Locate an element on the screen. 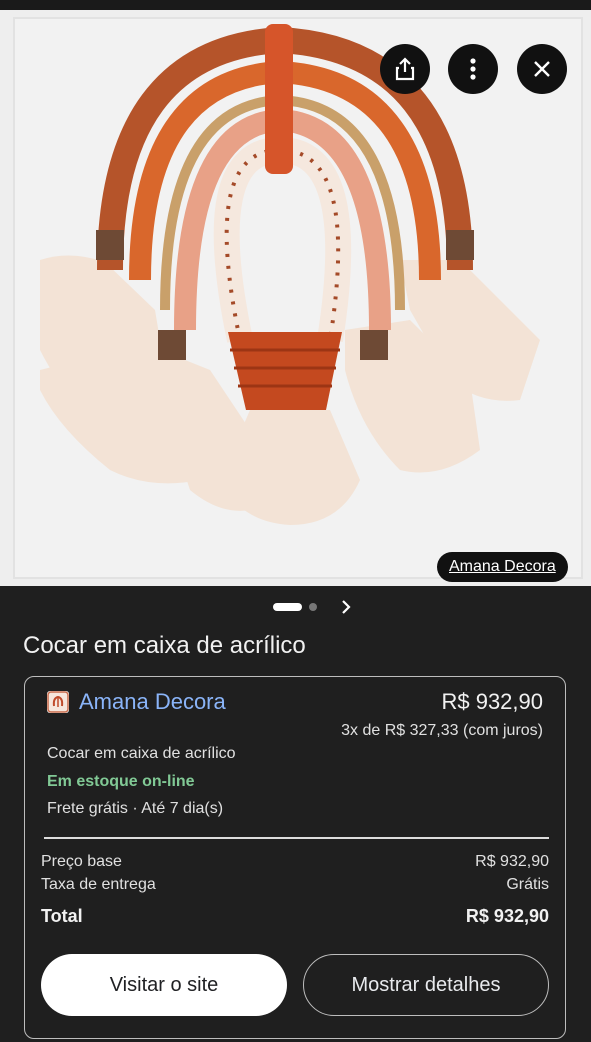  visit-site-button: Visitar o site is located at coordinates (164, 985).